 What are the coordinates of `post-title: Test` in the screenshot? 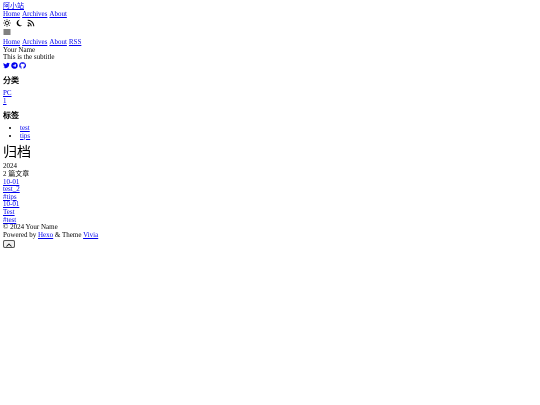 It's located at (271, 212).